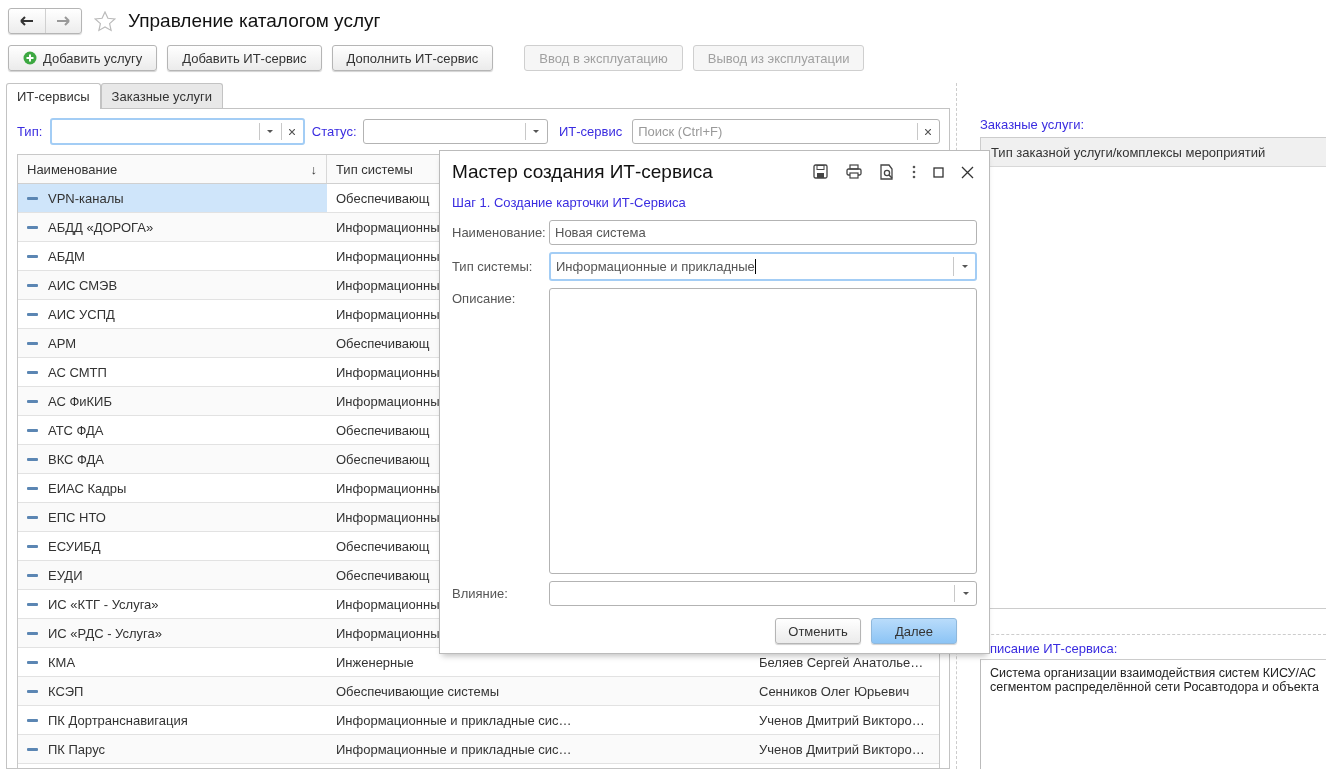 This screenshot has width=1326, height=771. What do you see at coordinates (172, 430) in the screenshot?
I see `table-cell: АТС ФДА` at bounding box center [172, 430].